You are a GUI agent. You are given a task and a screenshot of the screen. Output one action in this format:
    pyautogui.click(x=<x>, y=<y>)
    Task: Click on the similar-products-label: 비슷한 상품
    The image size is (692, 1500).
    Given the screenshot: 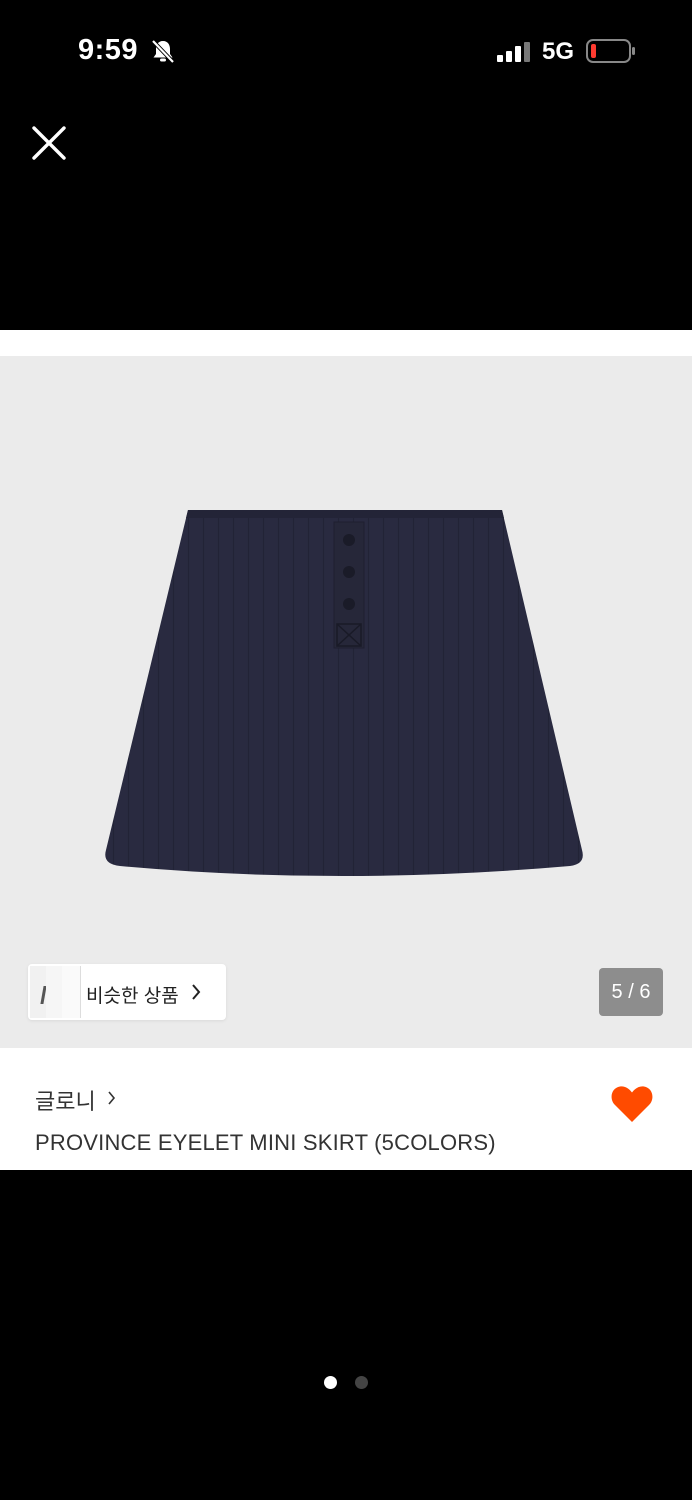 What is the action you would take?
    pyautogui.click(x=132, y=996)
    